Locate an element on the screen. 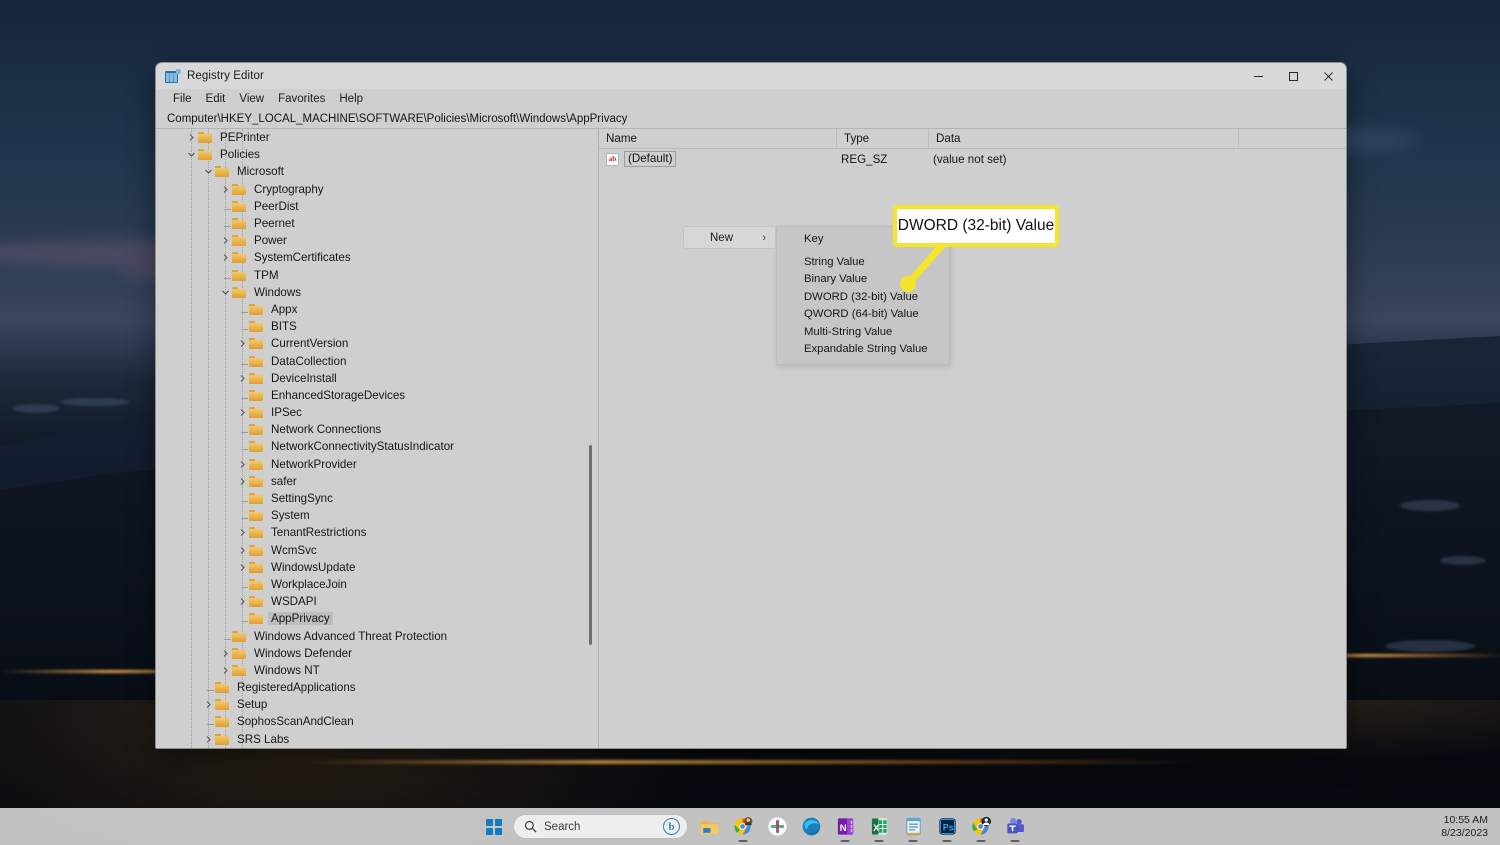 The width and height of the screenshot is (1500, 845). tree-item: Windows is located at coordinates (377, 292).